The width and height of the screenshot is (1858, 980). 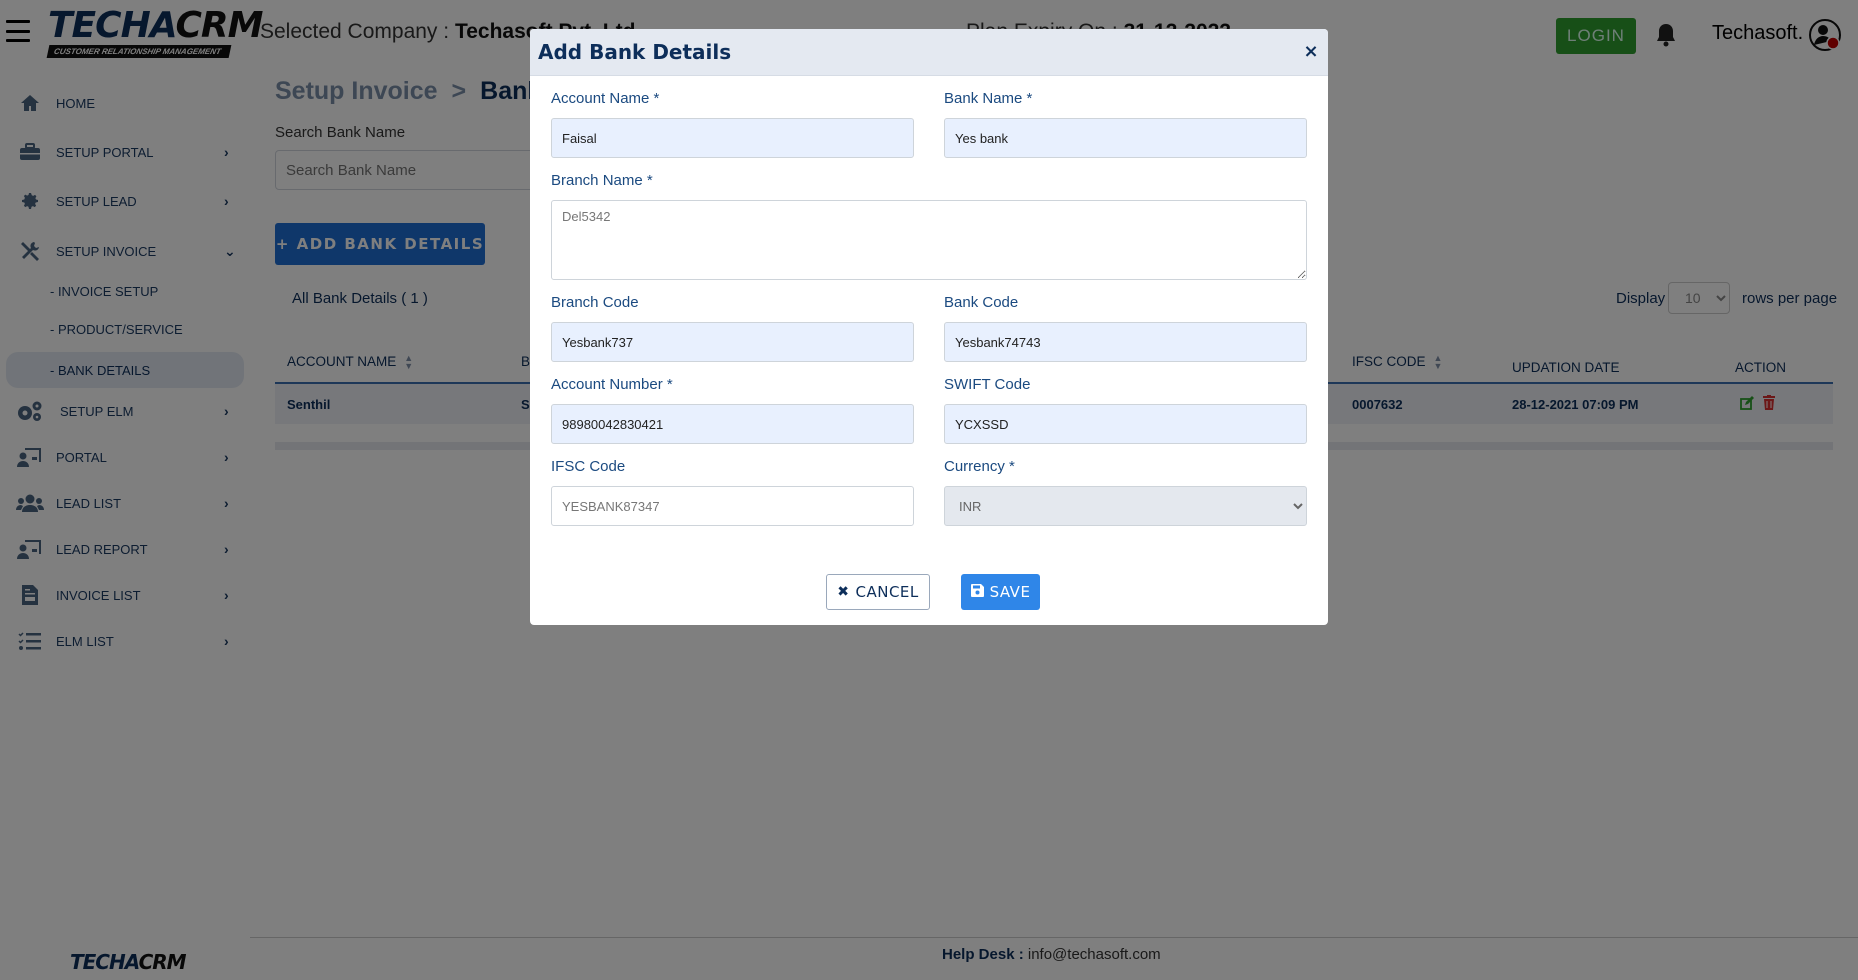 I want to click on modal-header: Add Bank Details ×, so click(x=929, y=52).